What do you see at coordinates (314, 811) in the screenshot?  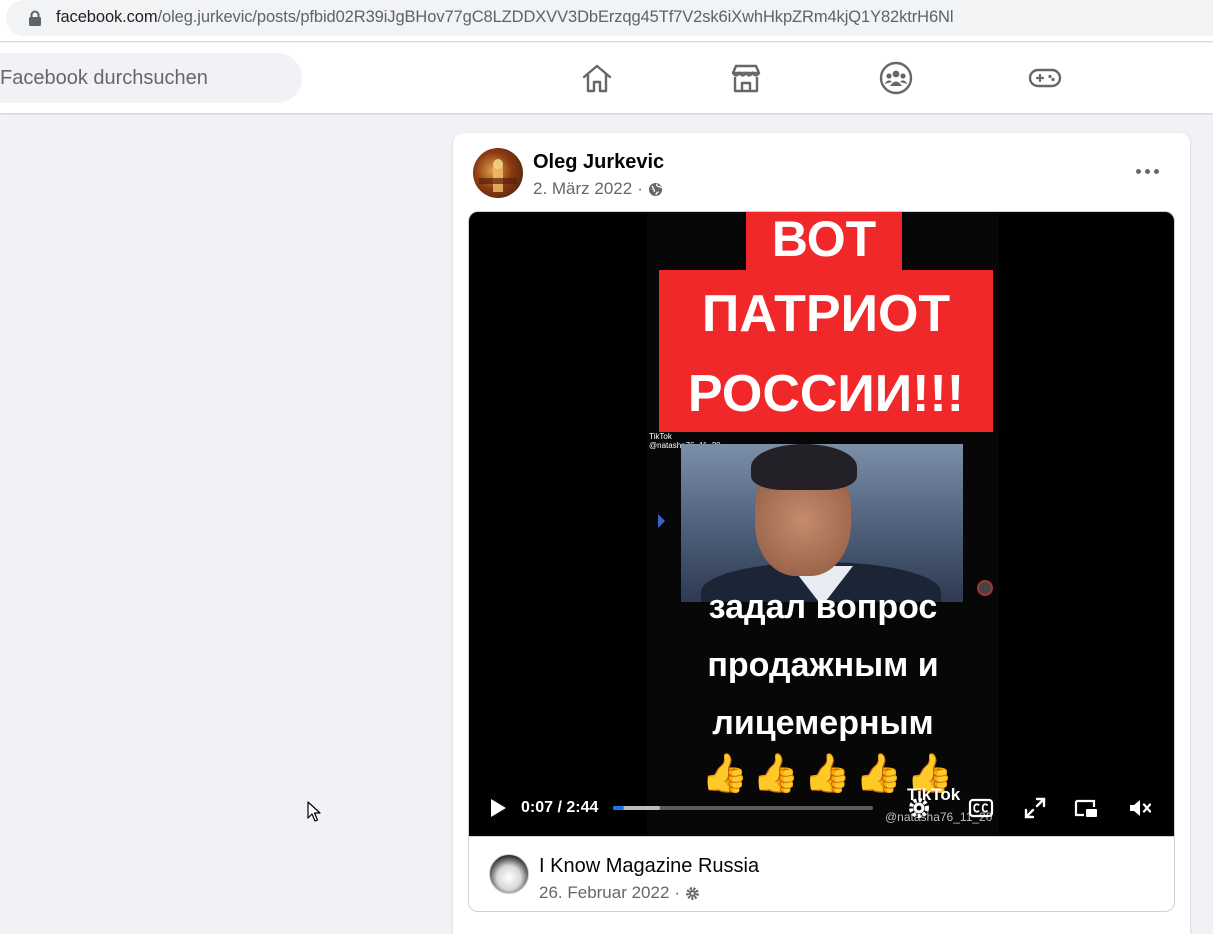 I see `mouse-cursor-icon` at bounding box center [314, 811].